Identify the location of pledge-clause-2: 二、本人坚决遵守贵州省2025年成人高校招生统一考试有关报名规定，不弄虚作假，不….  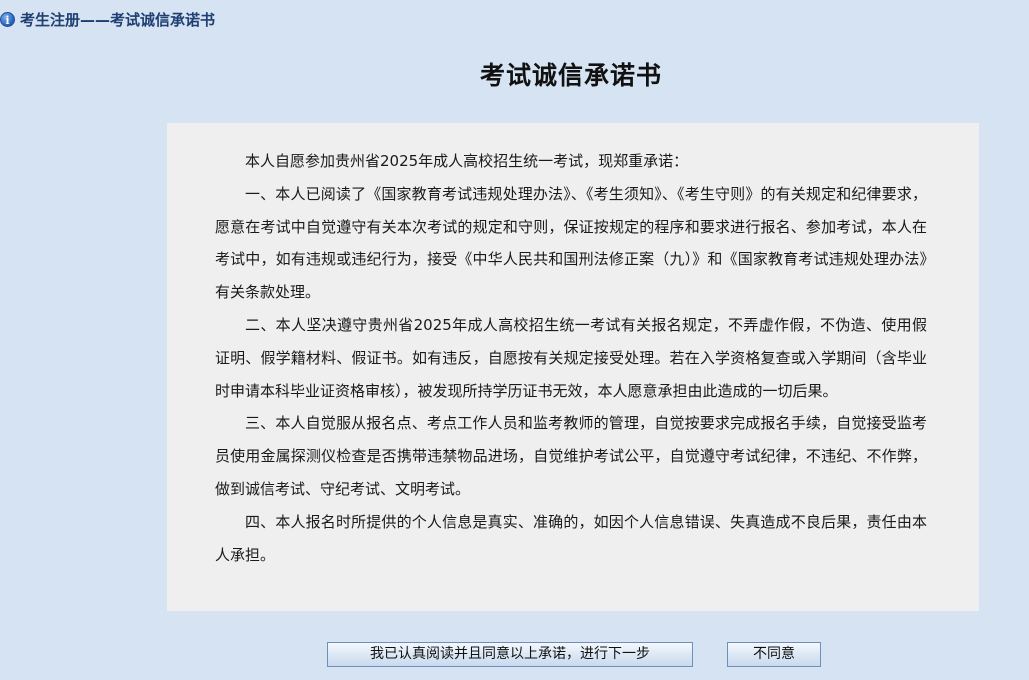
(571, 357).